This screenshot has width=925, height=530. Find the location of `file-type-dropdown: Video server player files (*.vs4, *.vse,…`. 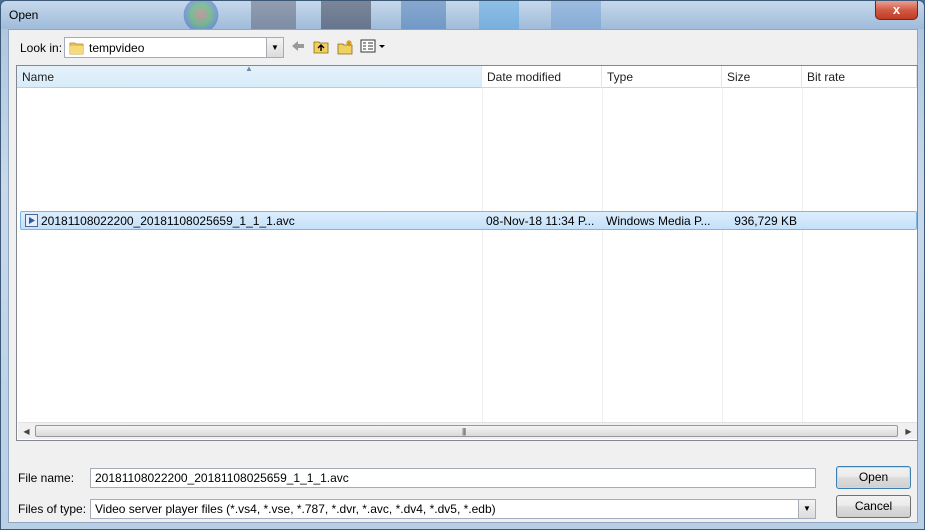

file-type-dropdown: Video server player files (*.vs4, *.vse,… is located at coordinates (453, 509).